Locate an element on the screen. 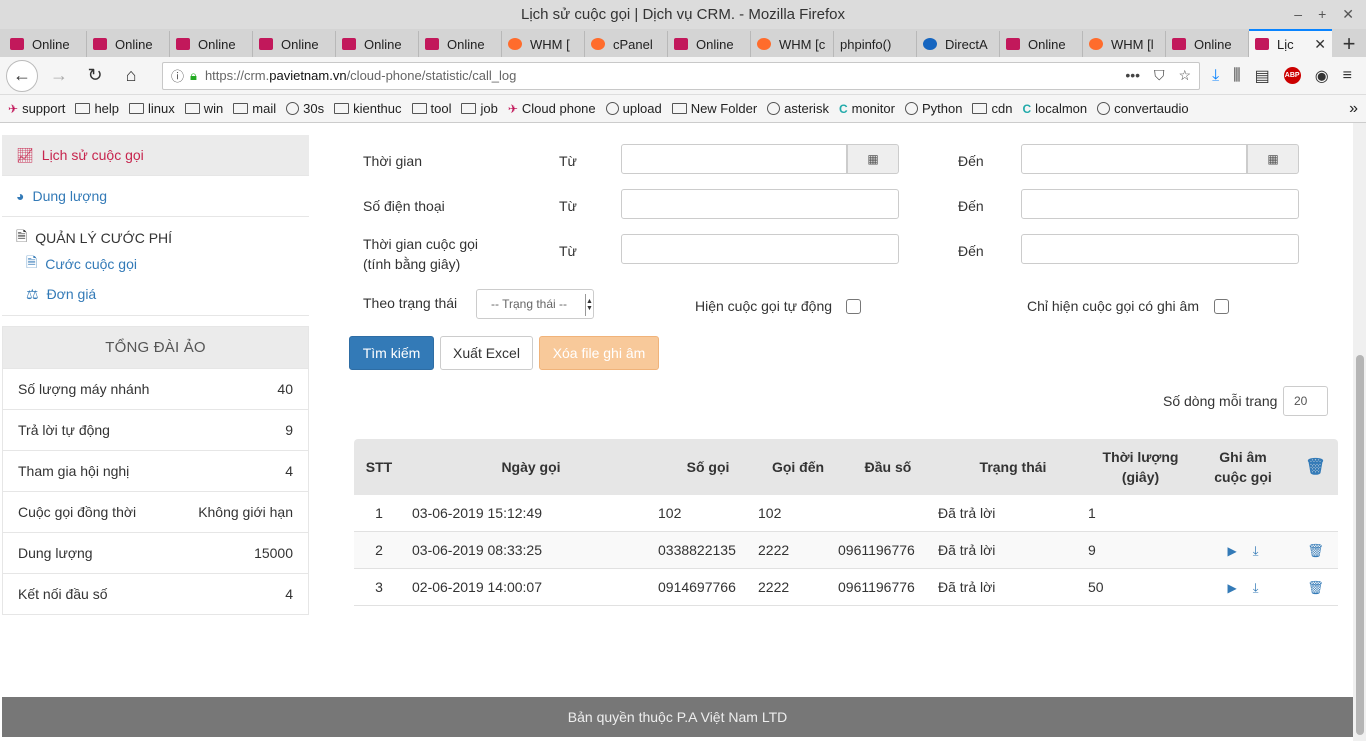 The height and width of the screenshot is (741, 1366). browser-tab: cPanel is located at coordinates (626, 44).